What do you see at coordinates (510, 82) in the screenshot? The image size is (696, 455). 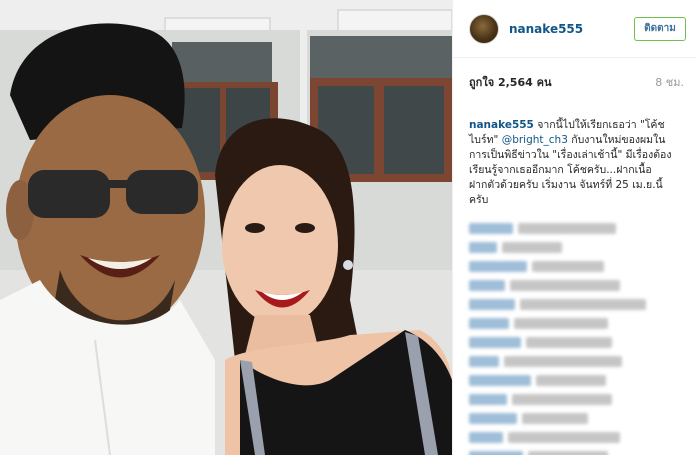 I see `likes-count: ถูกใจ 2,564 คน` at bounding box center [510, 82].